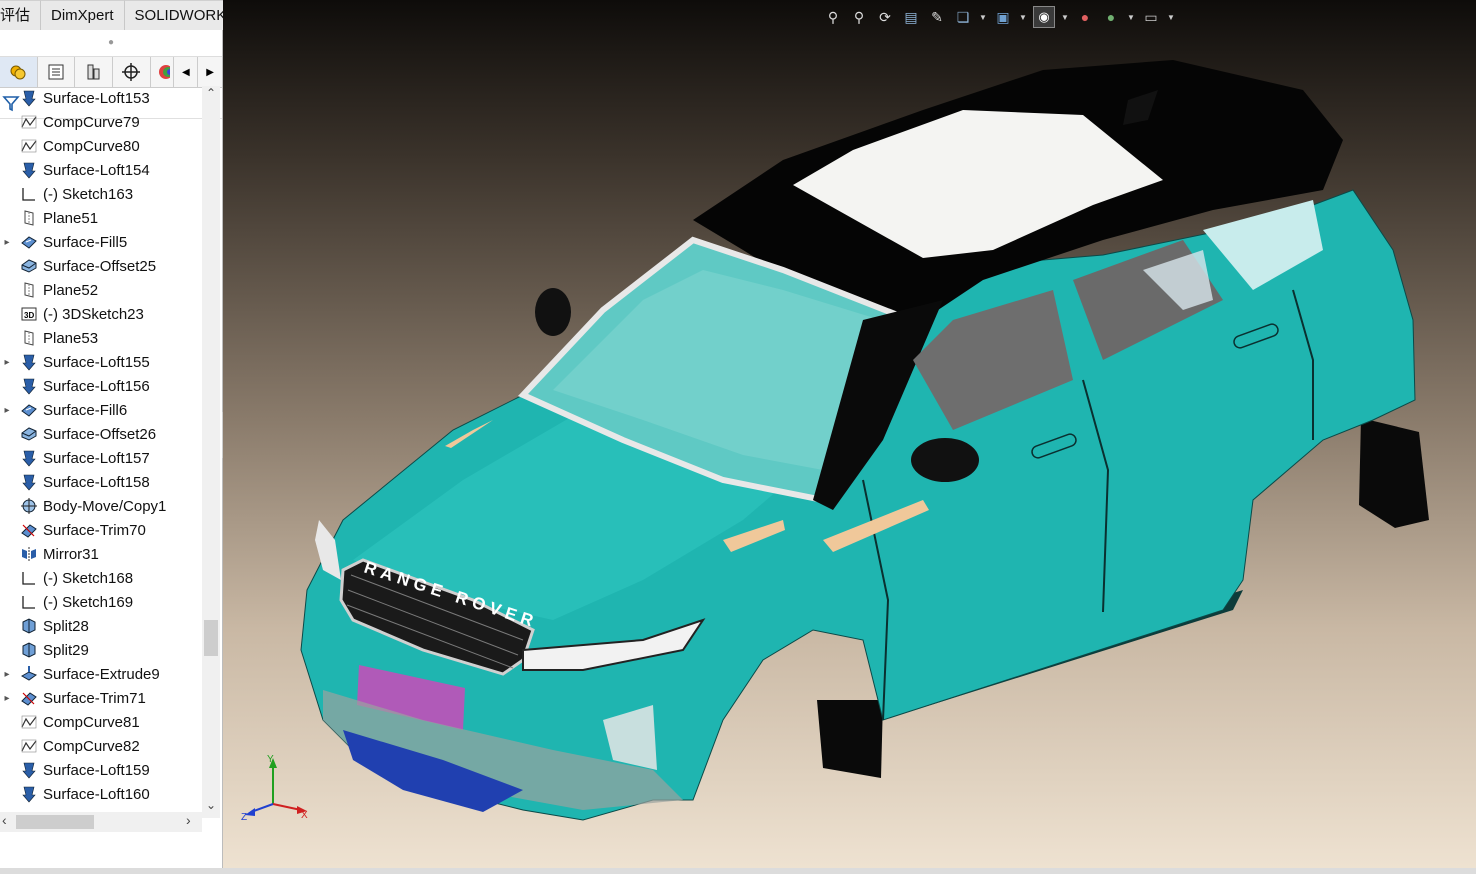 The width and height of the screenshot is (1476, 874). Describe the element at coordinates (91, 746) in the screenshot. I see `tree-item-label: CompCurve82` at that location.